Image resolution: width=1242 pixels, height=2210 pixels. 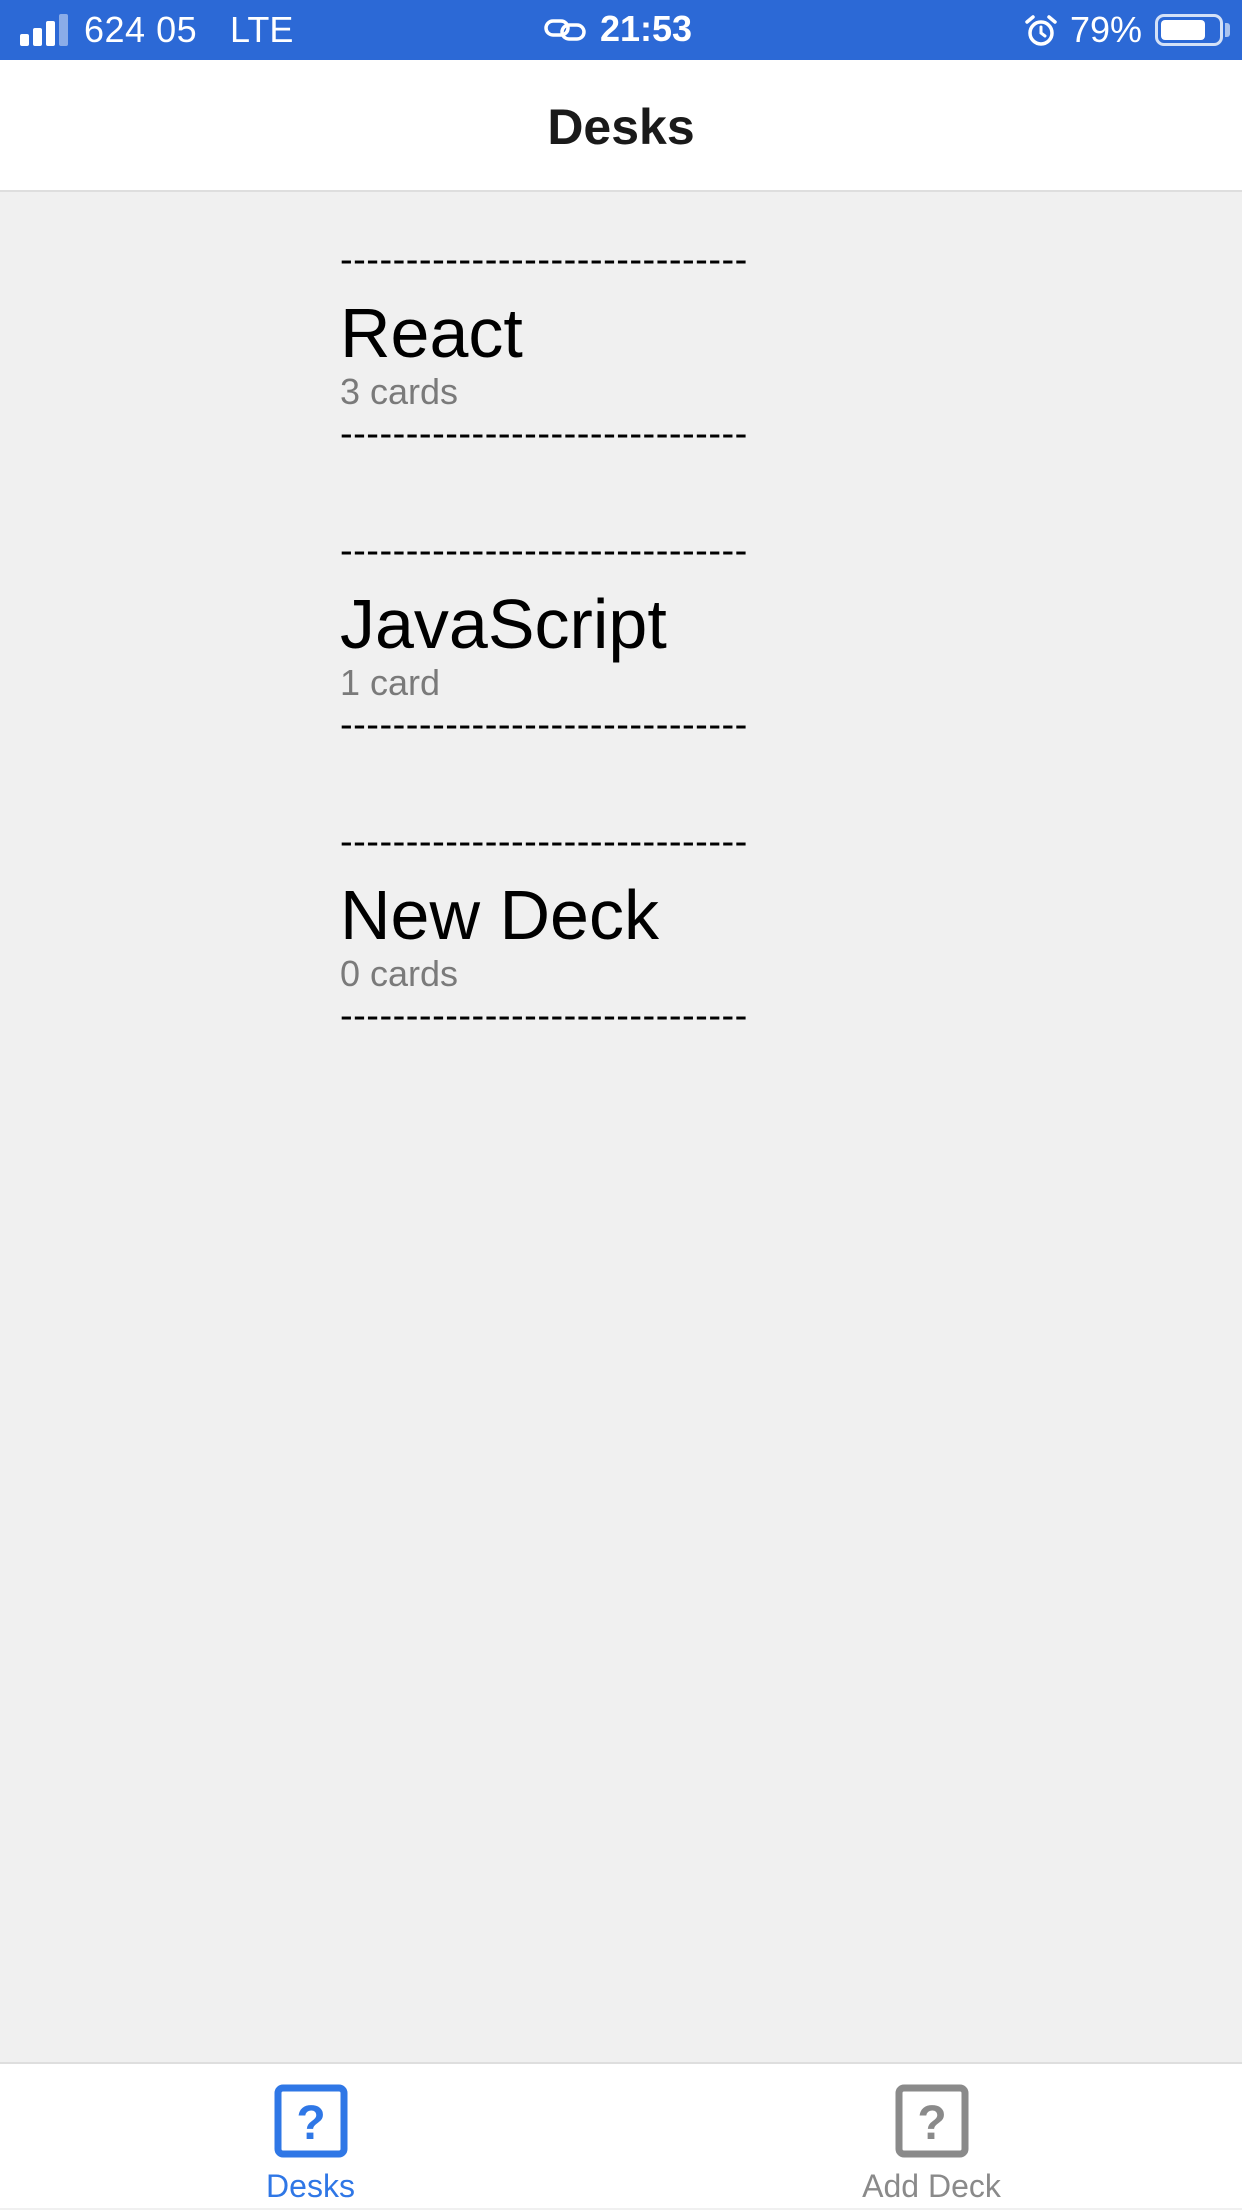 What do you see at coordinates (399, 973) in the screenshot?
I see `deck-card-count: 0 cards` at bounding box center [399, 973].